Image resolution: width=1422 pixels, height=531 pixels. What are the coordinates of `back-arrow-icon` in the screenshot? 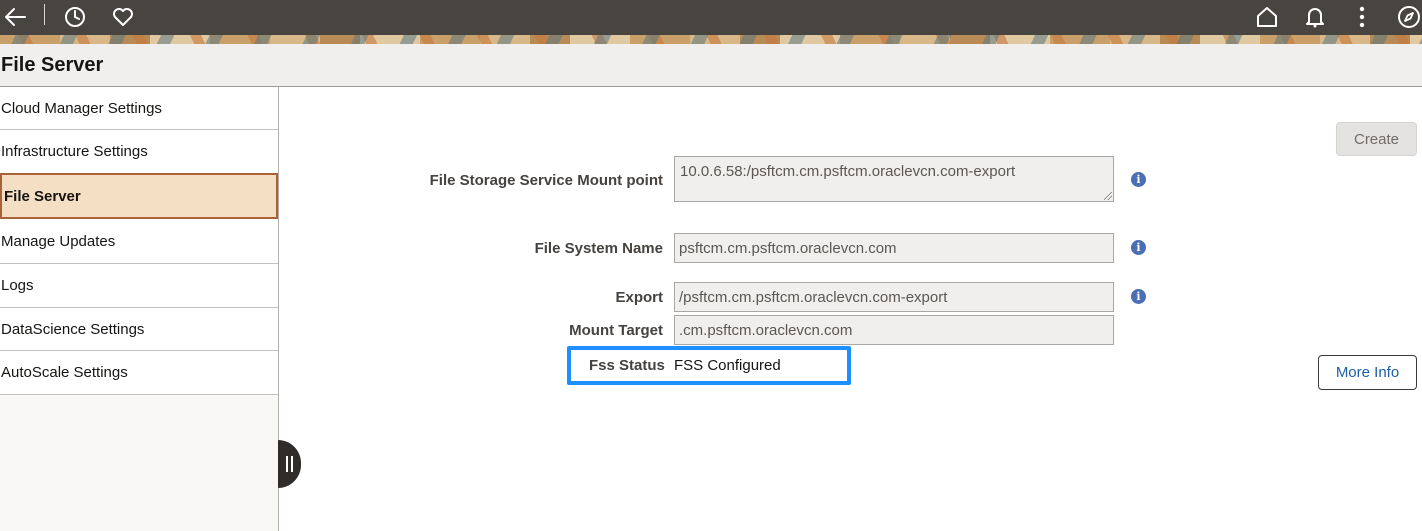 It's located at (15, 17).